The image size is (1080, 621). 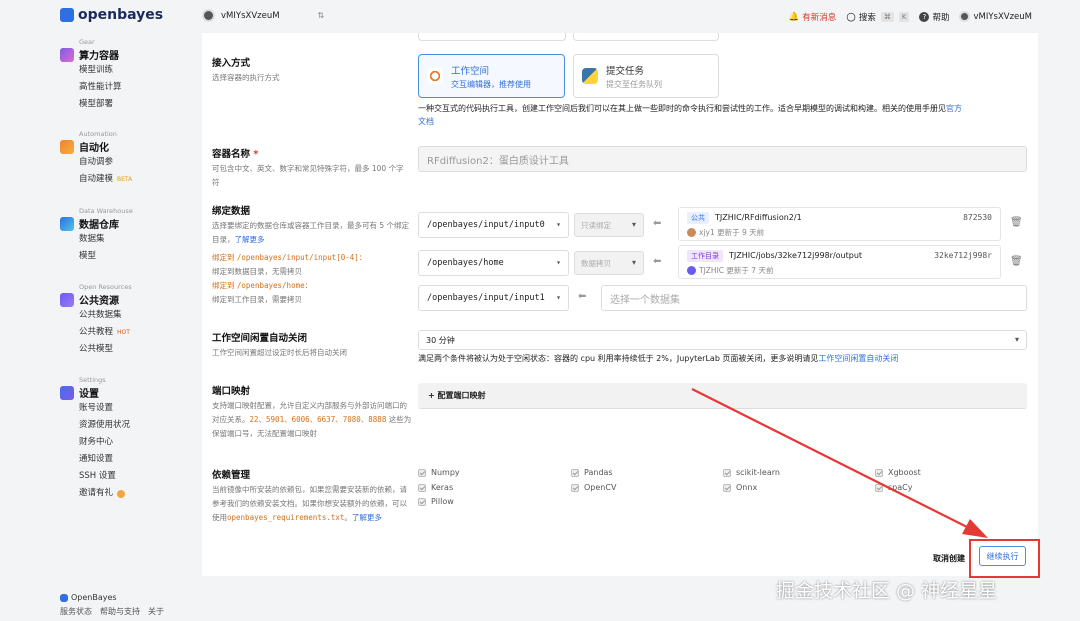 I want to click on annotation-arrow-head, so click(x=975, y=528).